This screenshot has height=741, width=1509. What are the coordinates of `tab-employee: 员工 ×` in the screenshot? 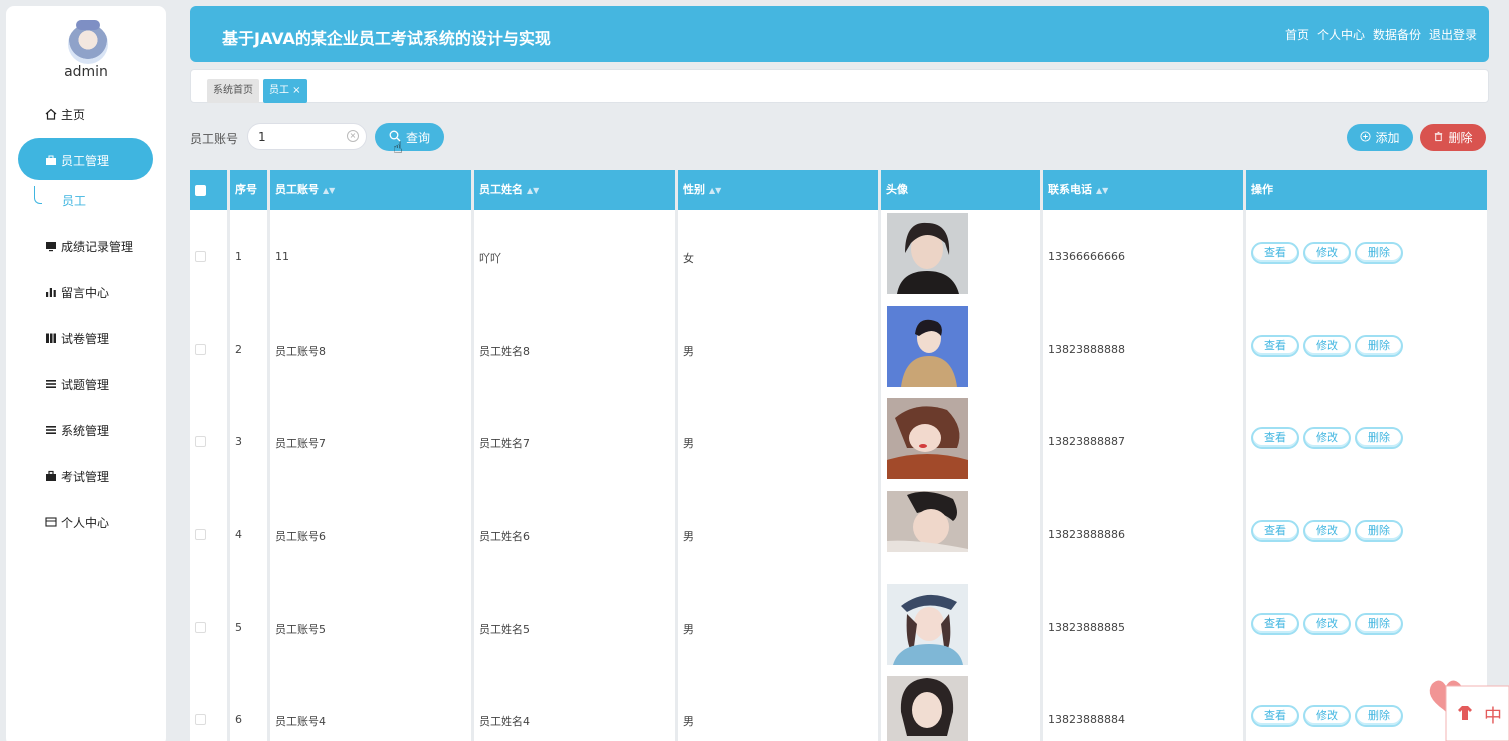 It's located at (285, 91).